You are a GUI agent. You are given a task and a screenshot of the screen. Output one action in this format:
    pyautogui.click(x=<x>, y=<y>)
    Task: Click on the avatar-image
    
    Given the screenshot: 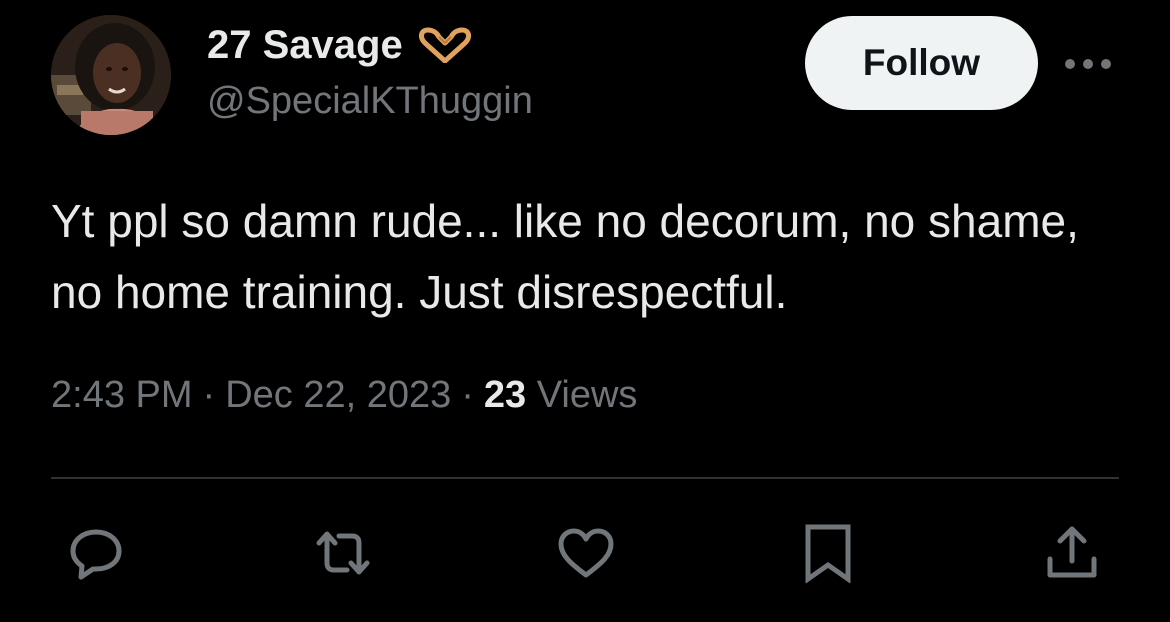 What is the action you would take?
    pyautogui.click(x=111, y=75)
    